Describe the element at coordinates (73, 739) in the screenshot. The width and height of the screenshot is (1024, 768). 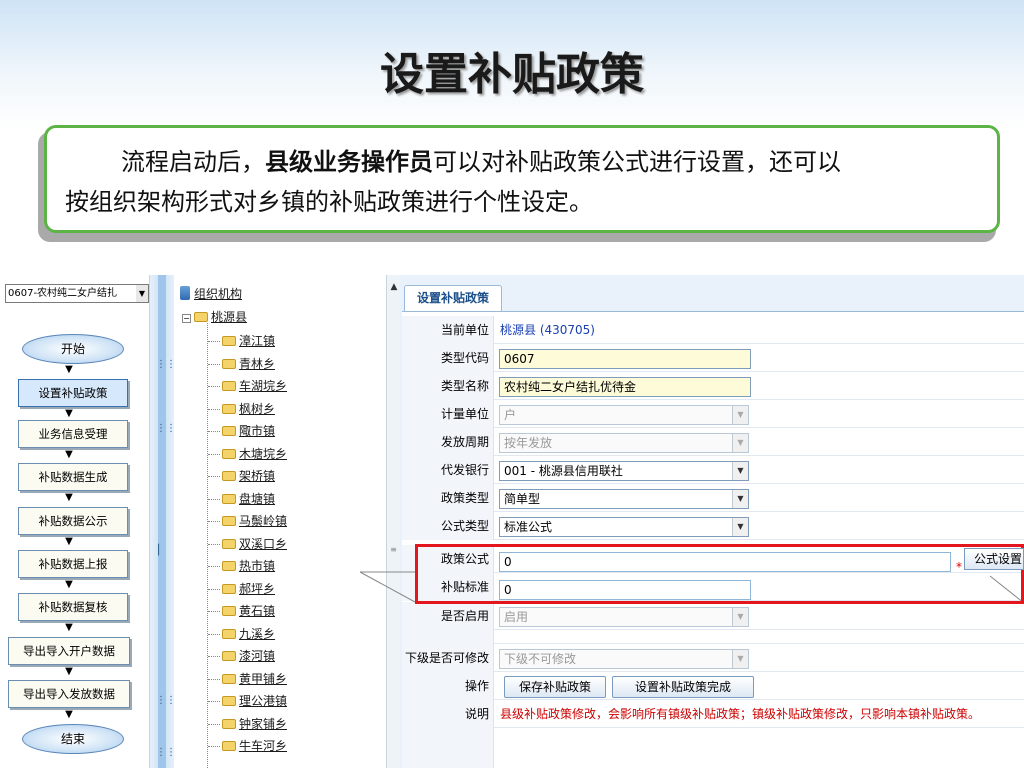
I see `end-node: 结束` at that location.